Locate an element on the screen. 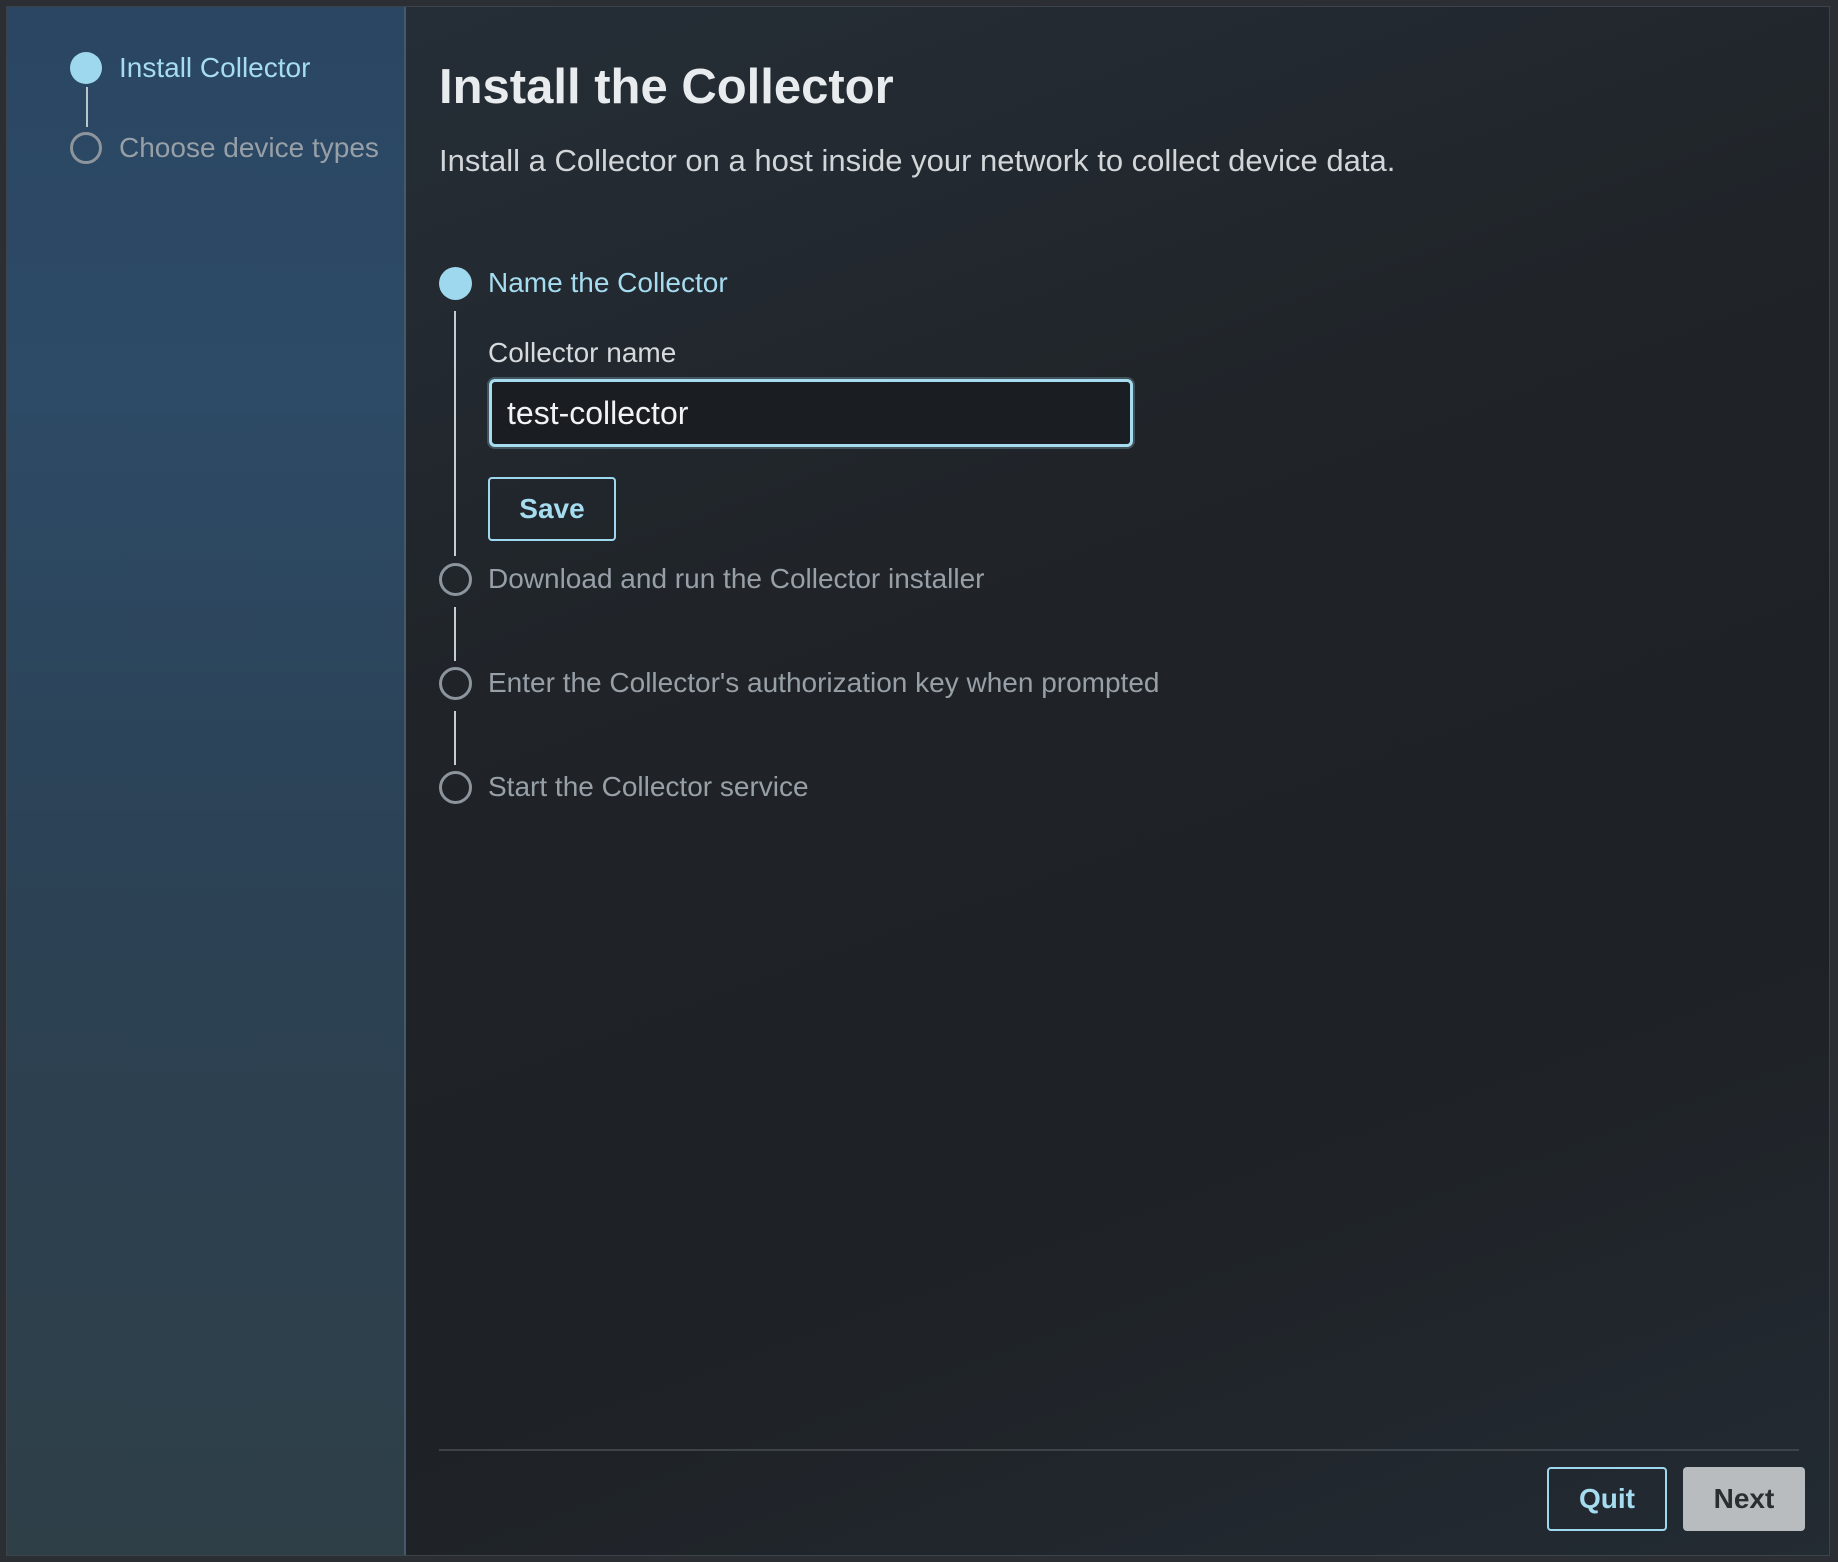 The width and height of the screenshot is (1838, 1562). nav-step-connector is located at coordinates (87, 107).